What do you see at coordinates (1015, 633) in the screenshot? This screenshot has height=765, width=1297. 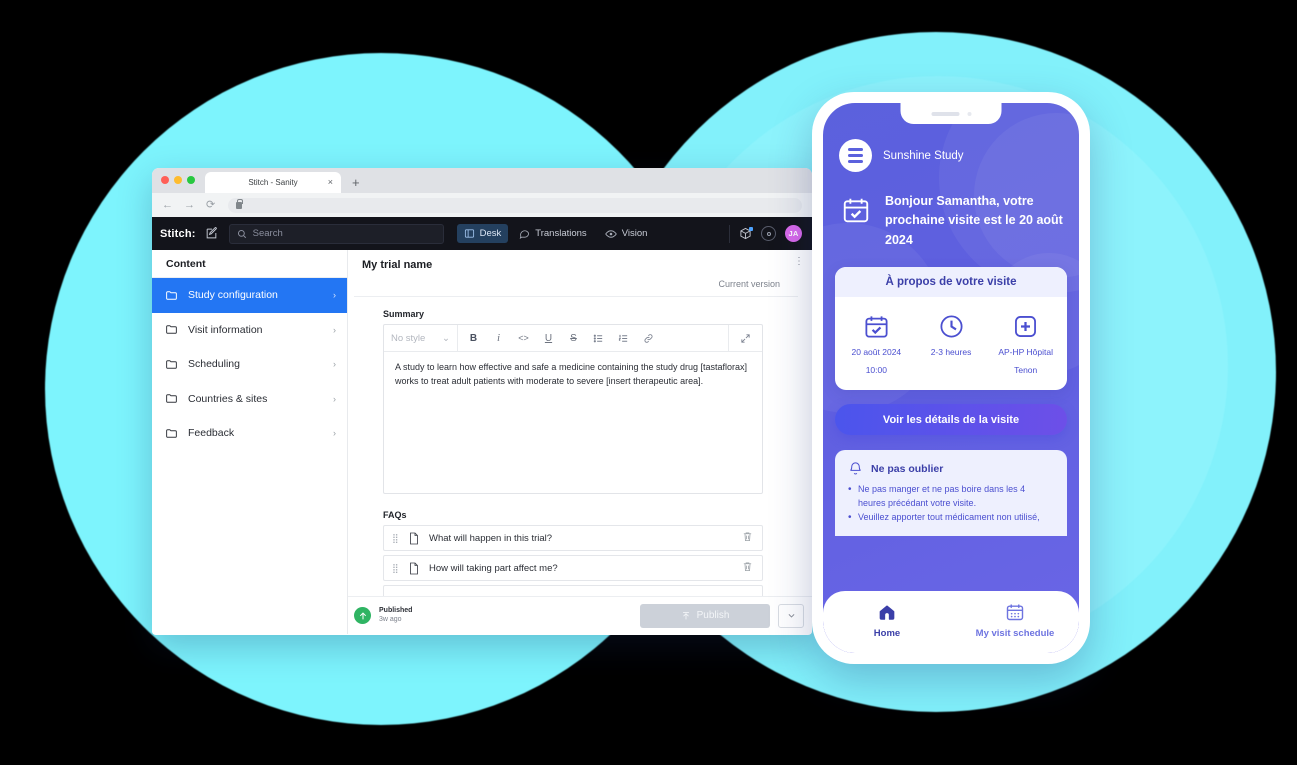 I see `bottom-nav-visit-schedule-label: My visit schedule` at bounding box center [1015, 633].